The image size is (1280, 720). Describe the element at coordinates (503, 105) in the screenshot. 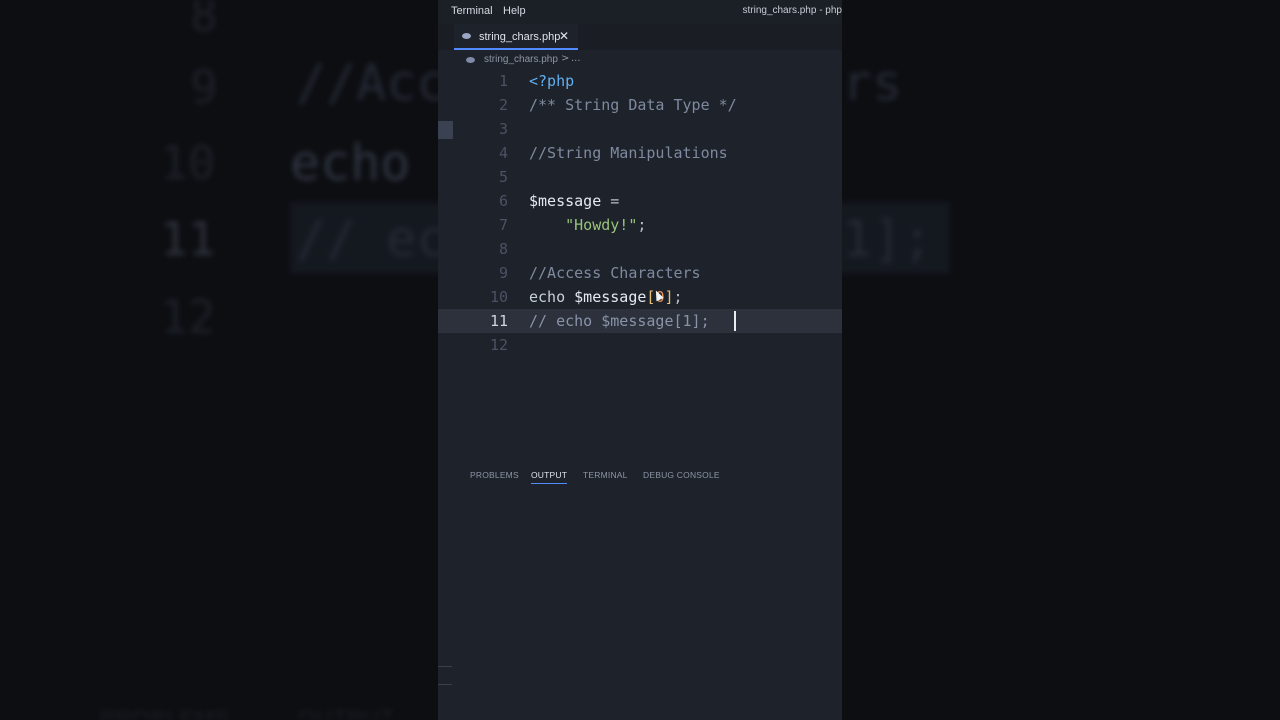

I see `line-number: 2` at that location.